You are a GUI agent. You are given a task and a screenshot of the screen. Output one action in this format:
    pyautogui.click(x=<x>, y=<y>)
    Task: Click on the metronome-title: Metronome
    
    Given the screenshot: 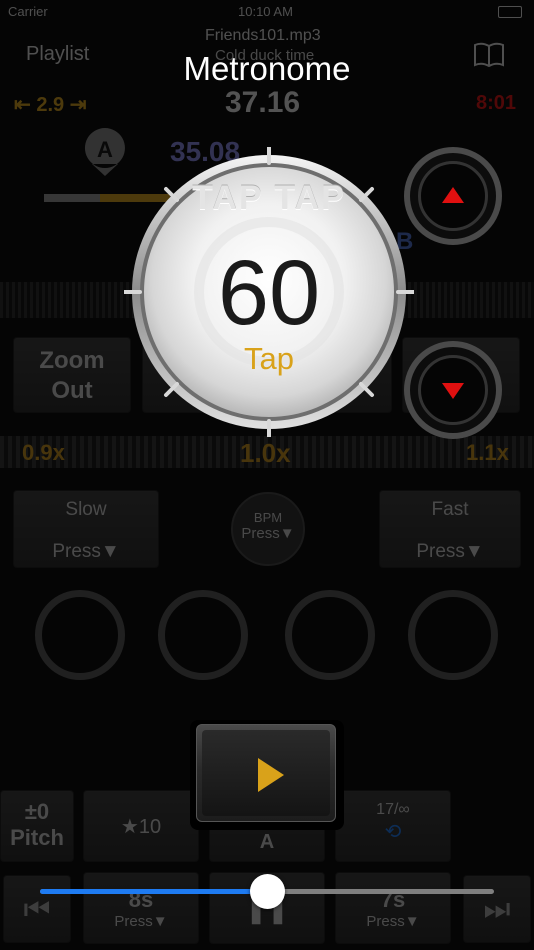 What is the action you would take?
    pyautogui.click(x=267, y=68)
    